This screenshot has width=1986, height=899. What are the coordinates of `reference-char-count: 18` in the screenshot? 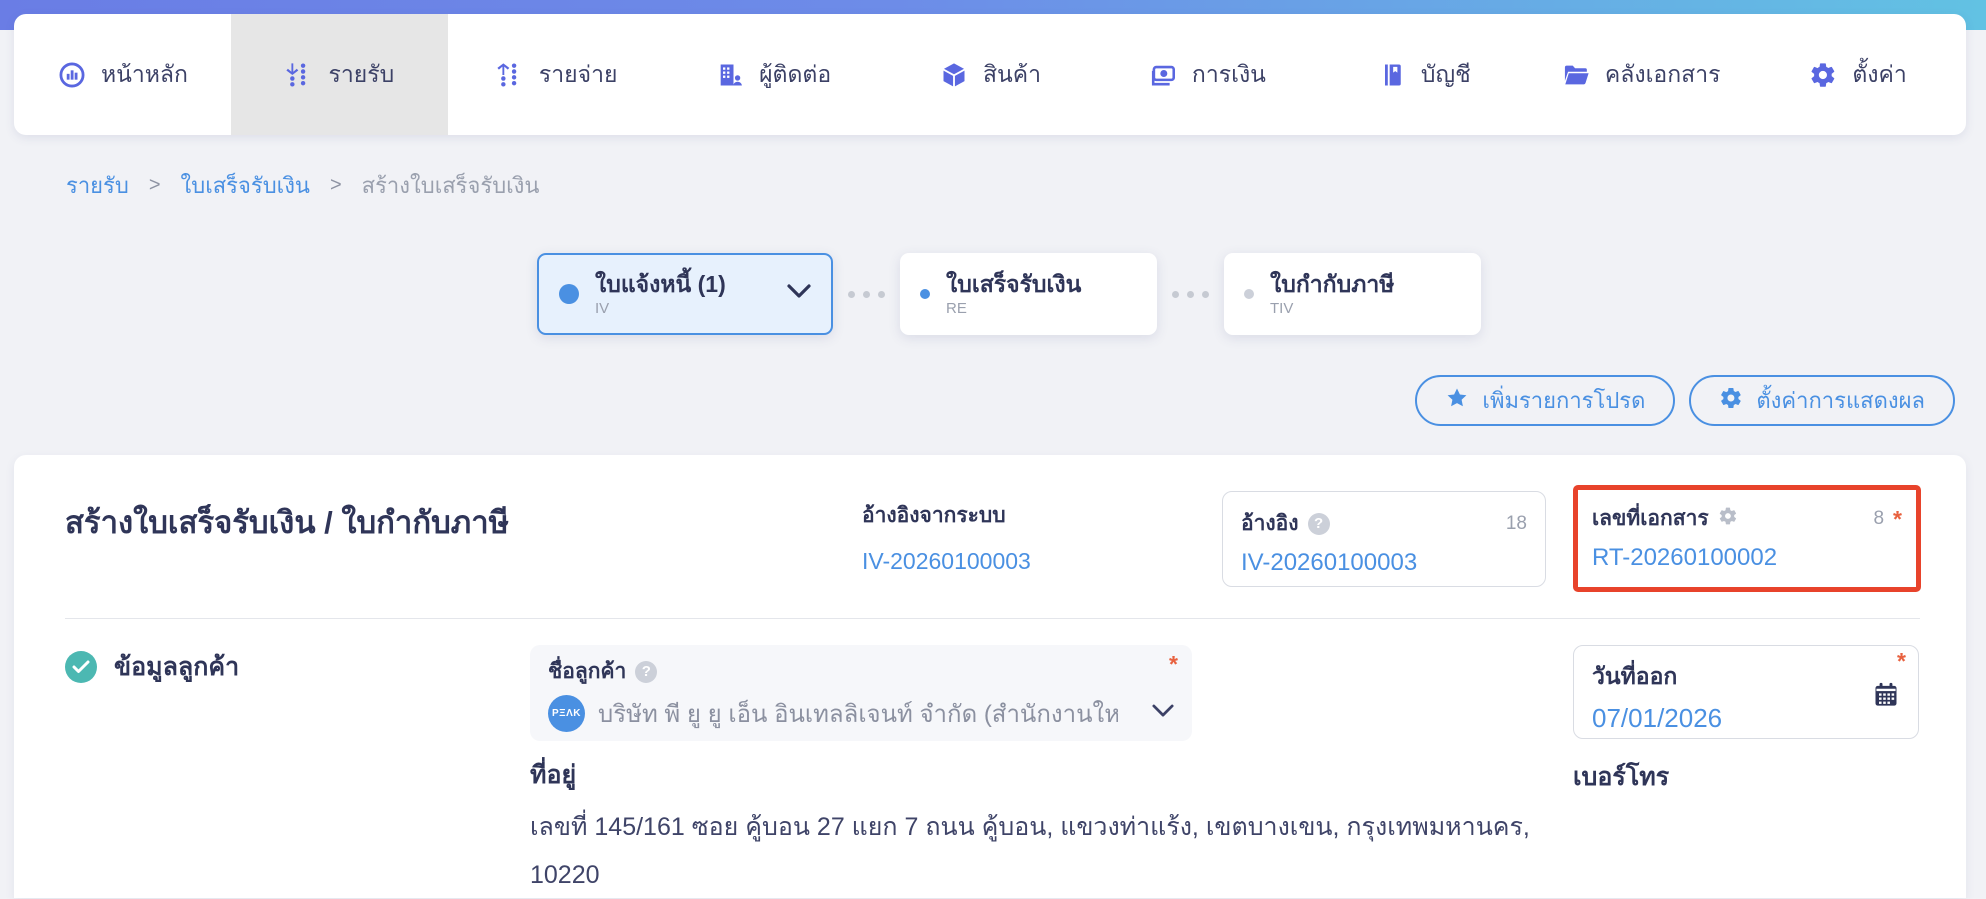 It's located at (1516, 523).